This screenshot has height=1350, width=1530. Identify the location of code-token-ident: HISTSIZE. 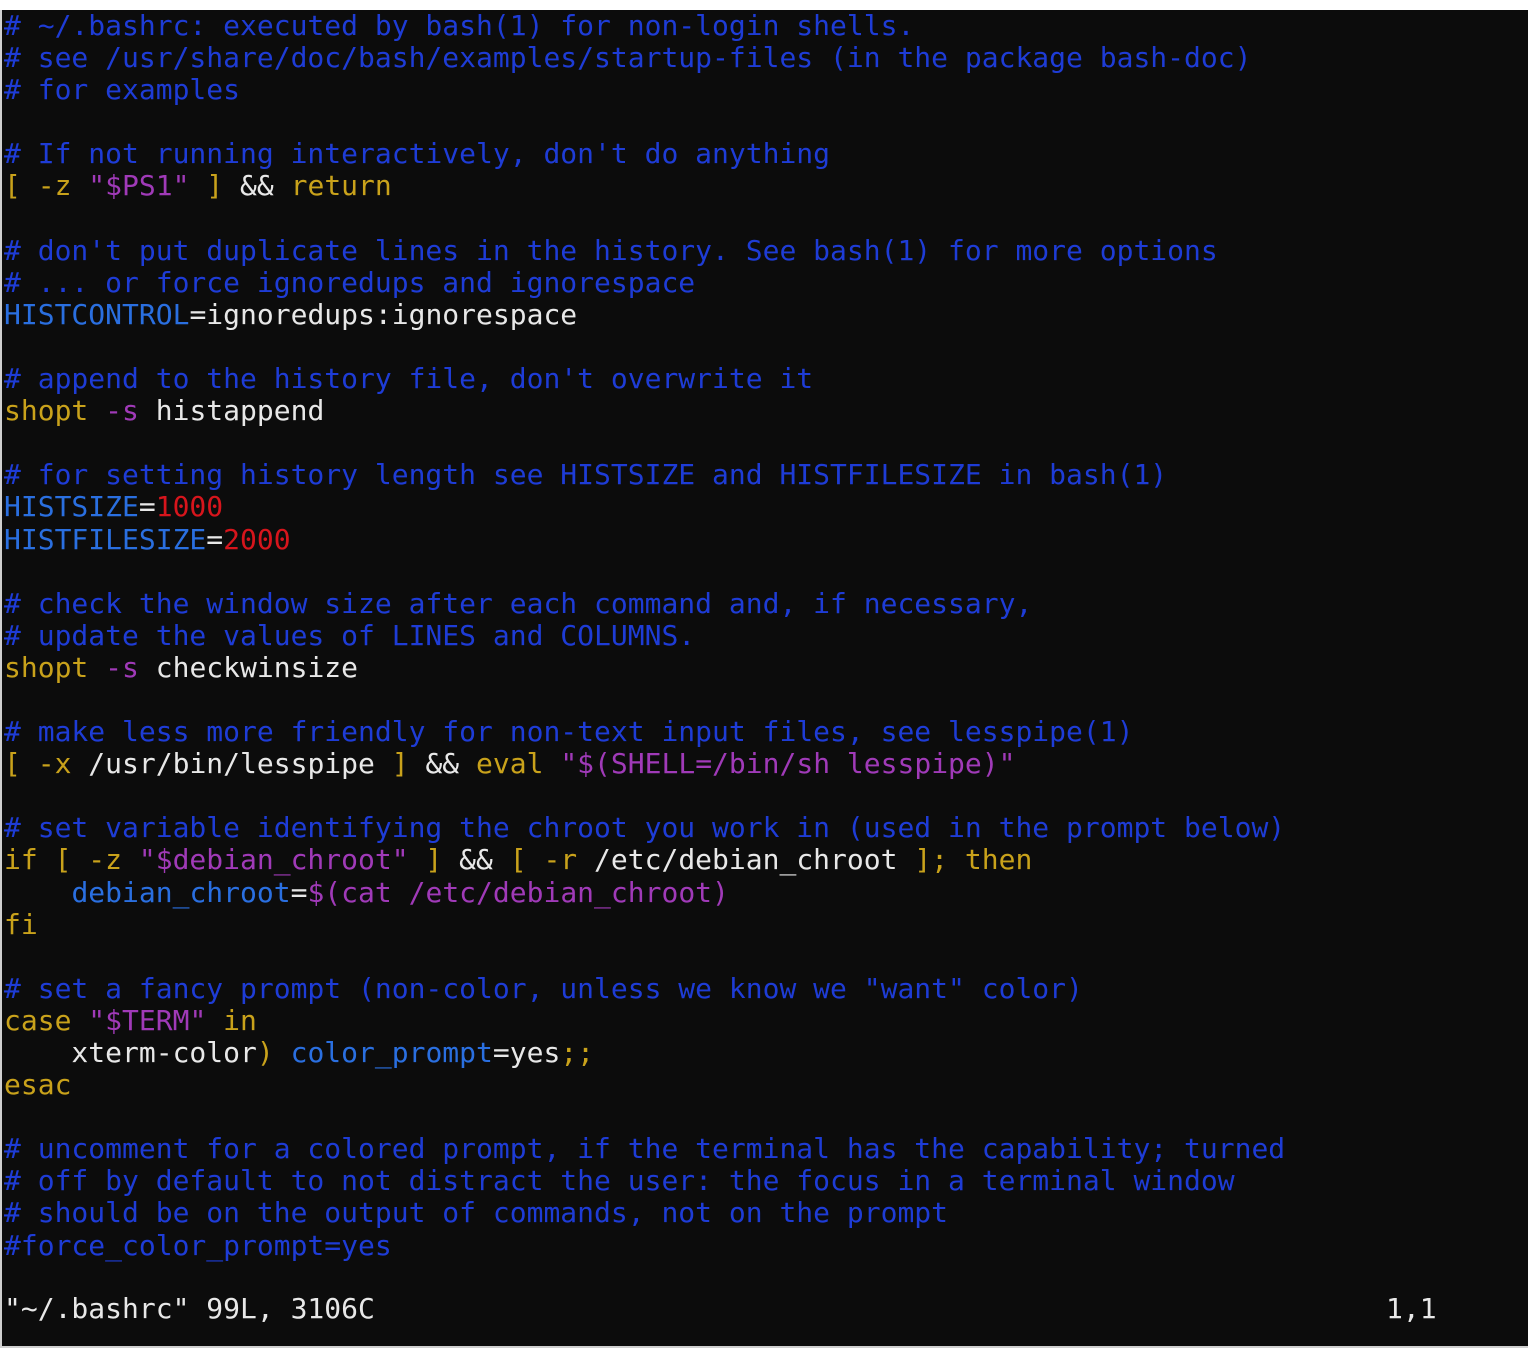
(71, 507).